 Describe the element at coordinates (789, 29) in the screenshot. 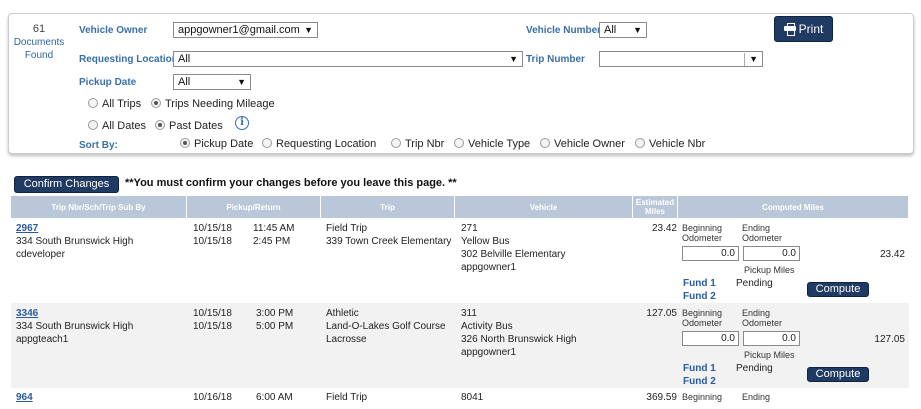

I see `printer-icon` at that location.